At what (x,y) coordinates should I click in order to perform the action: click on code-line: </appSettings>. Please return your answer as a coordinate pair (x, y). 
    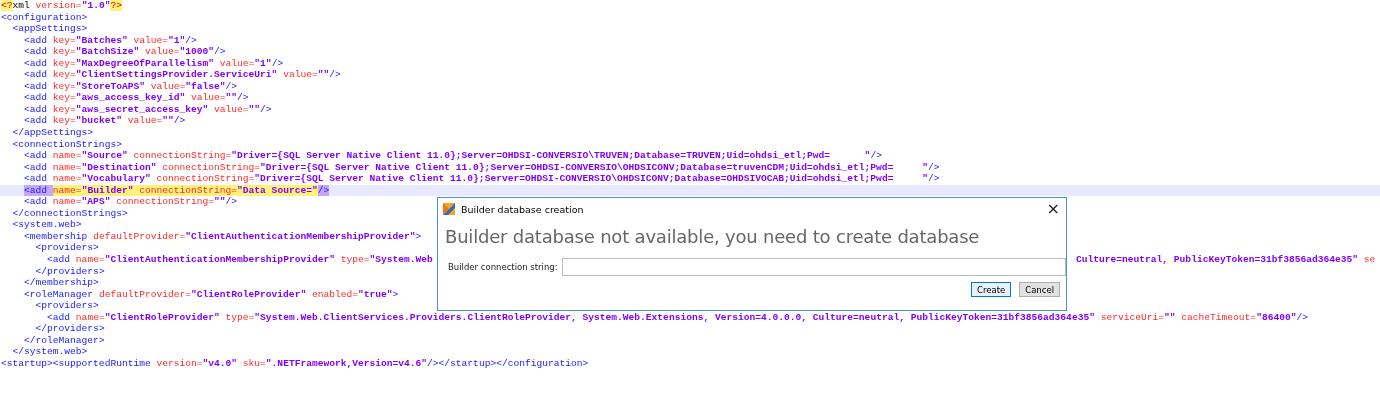
    Looking at the image, I should click on (53, 133).